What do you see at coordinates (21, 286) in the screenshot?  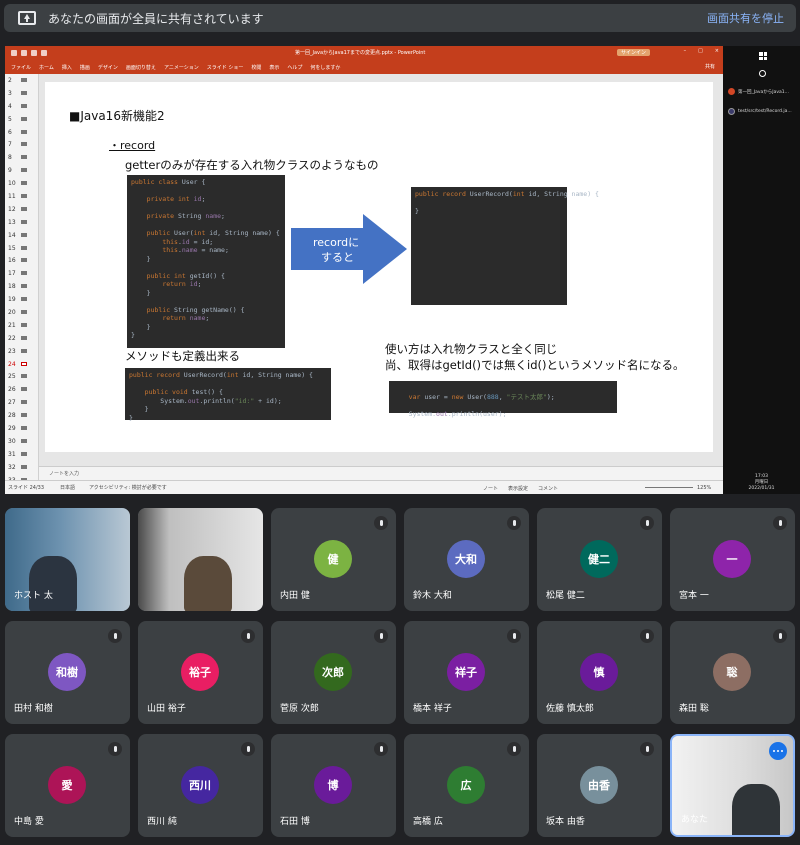 I see `slide-thumbnail: 18` at bounding box center [21, 286].